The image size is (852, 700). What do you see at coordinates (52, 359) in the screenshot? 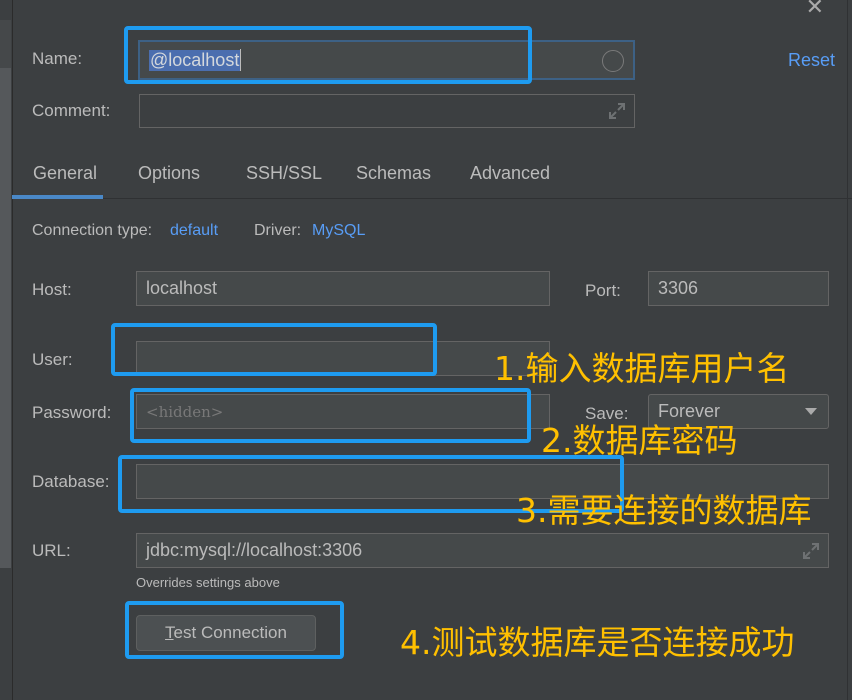
I see `user-label: User:` at bounding box center [52, 359].